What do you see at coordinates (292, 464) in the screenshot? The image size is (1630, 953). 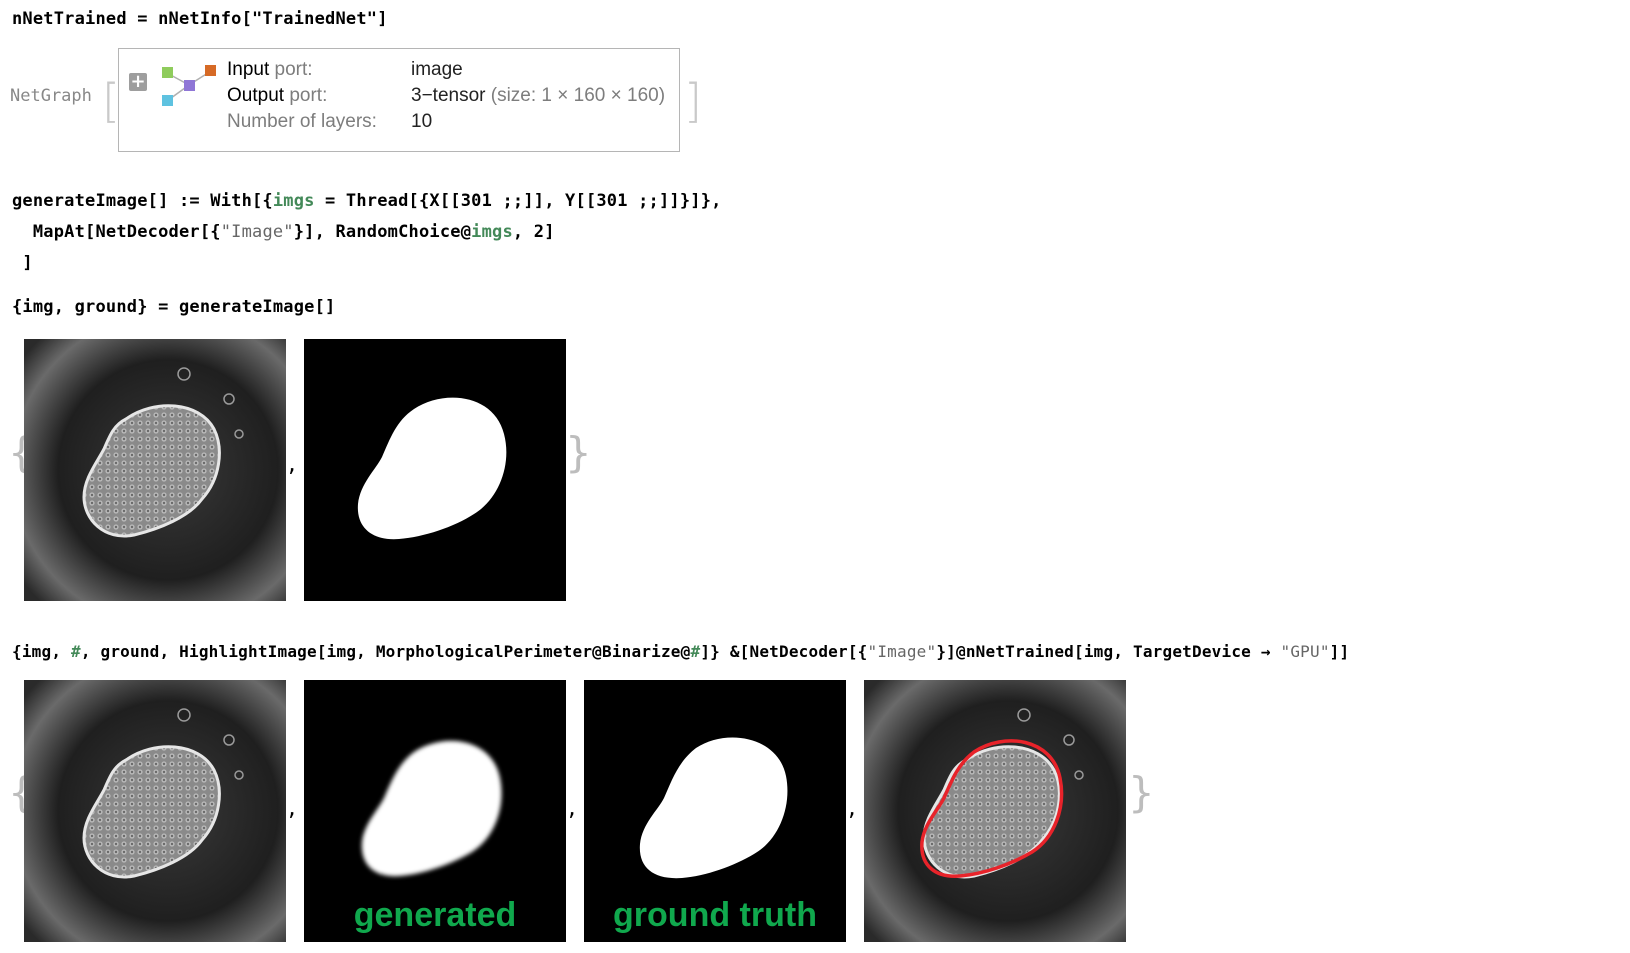 I see `output1-comma: ,` at bounding box center [292, 464].